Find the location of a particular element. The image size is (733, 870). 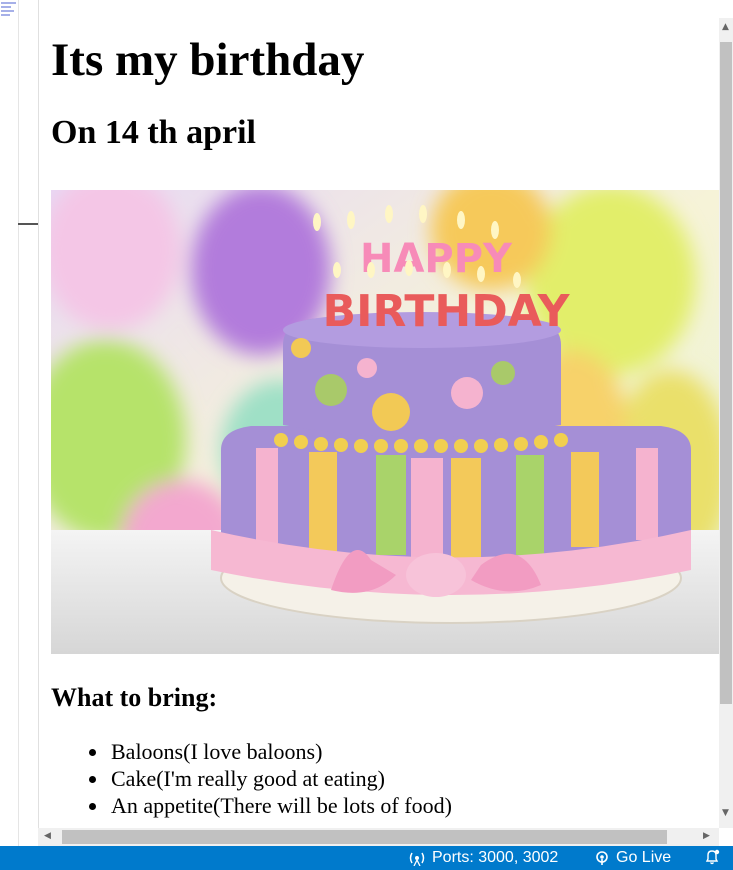

scroll-down-arrow-icon: ▼ is located at coordinates (725, 813).